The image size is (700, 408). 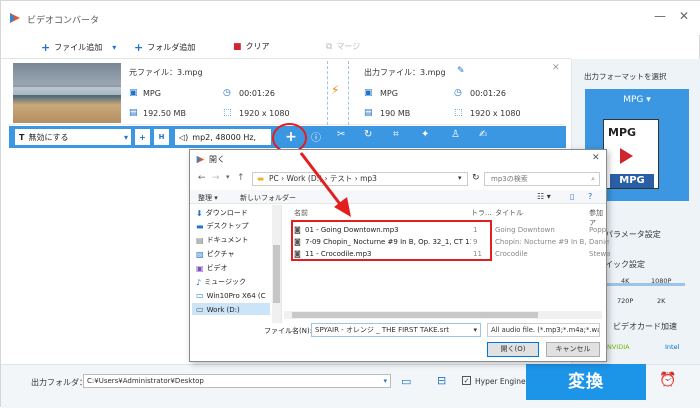 I want to click on file-artist: Stewa, so click(x=600, y=254).